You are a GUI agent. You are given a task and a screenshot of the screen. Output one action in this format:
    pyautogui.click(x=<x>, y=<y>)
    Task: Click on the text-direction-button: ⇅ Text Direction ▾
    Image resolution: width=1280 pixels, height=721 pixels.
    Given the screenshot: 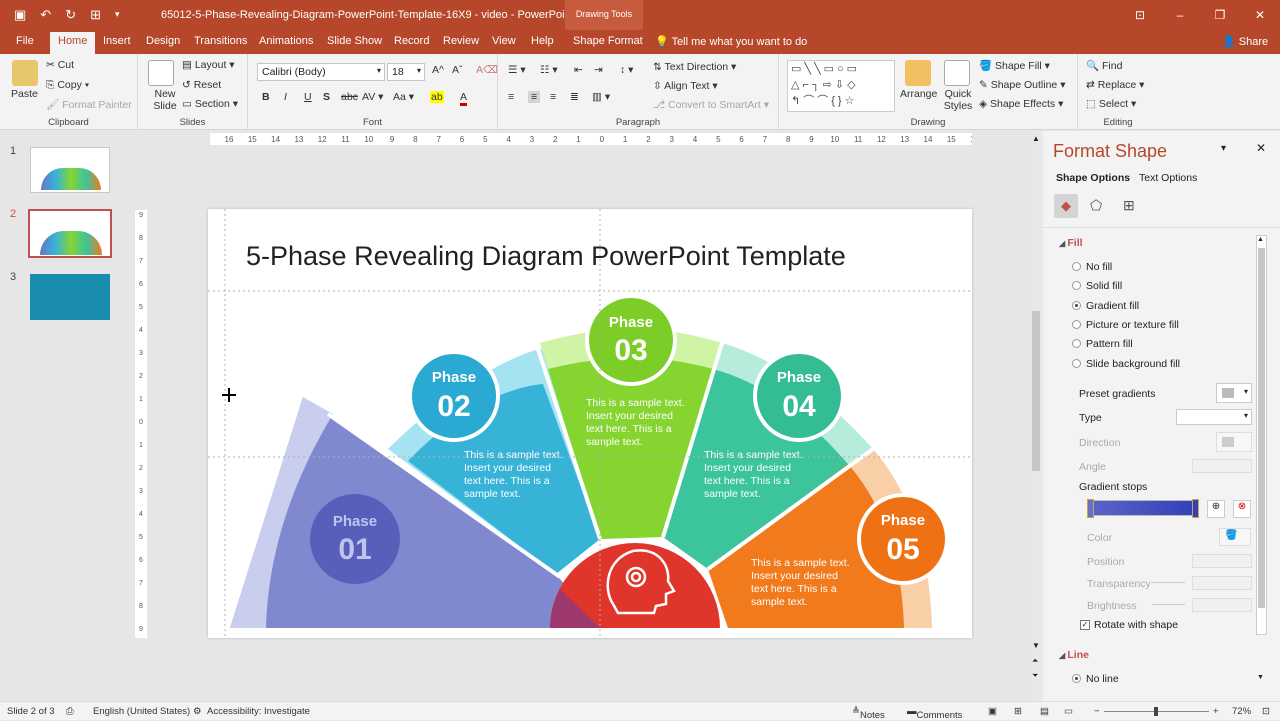 What is the action you would take?
    pyautogui.click(x=694, y=67)
    